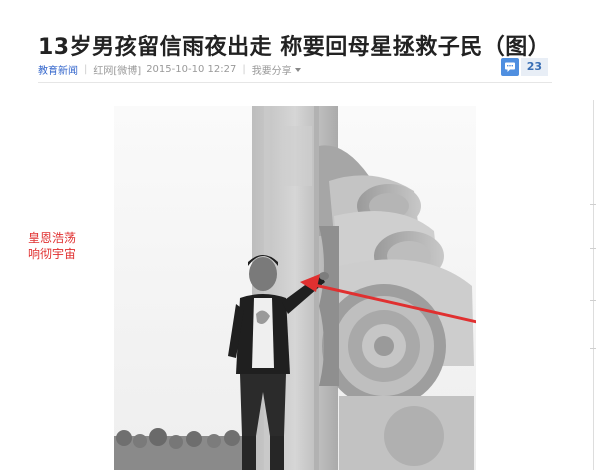  What do you see at coordinates (593, 285) in the screenshot?
I see `page-edge-line` at bounding box center [593, 285].